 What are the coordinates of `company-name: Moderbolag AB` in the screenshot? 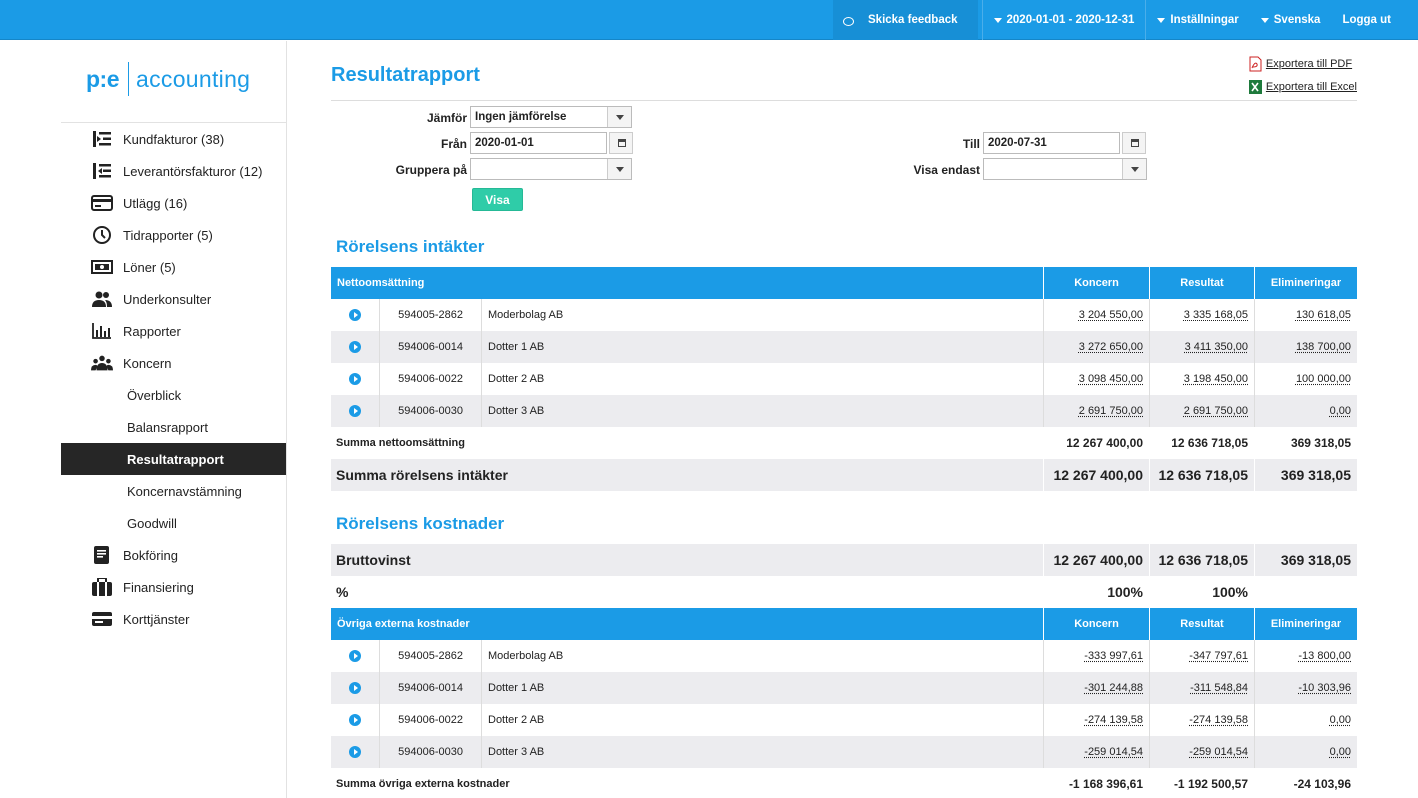 It's located at (526, 656).